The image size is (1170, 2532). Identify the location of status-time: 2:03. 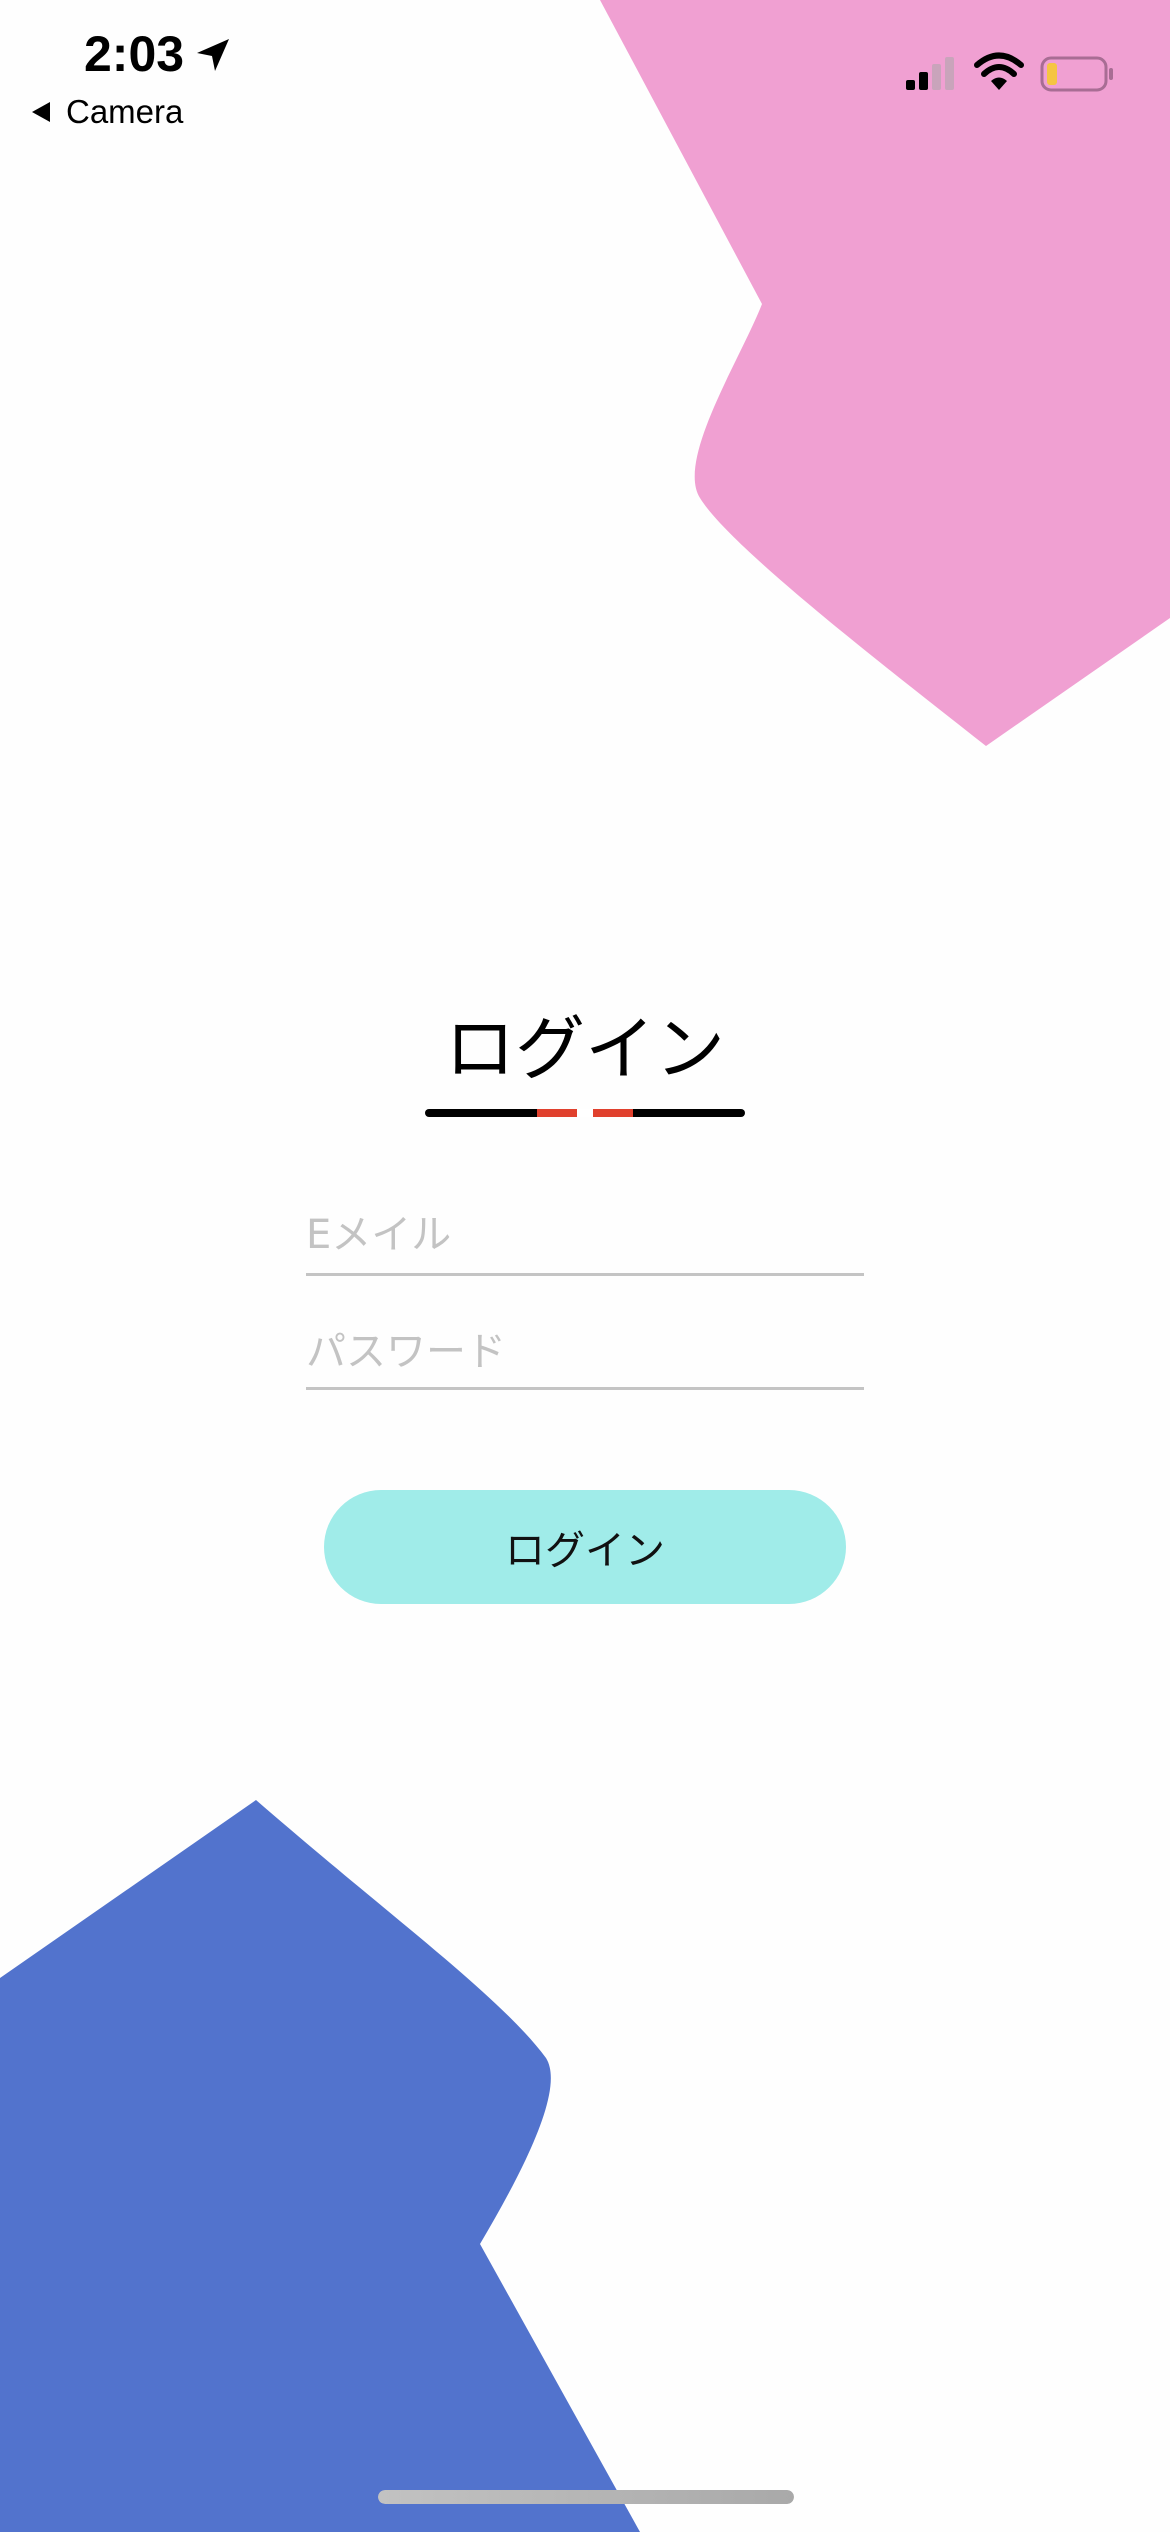
(134, 54).